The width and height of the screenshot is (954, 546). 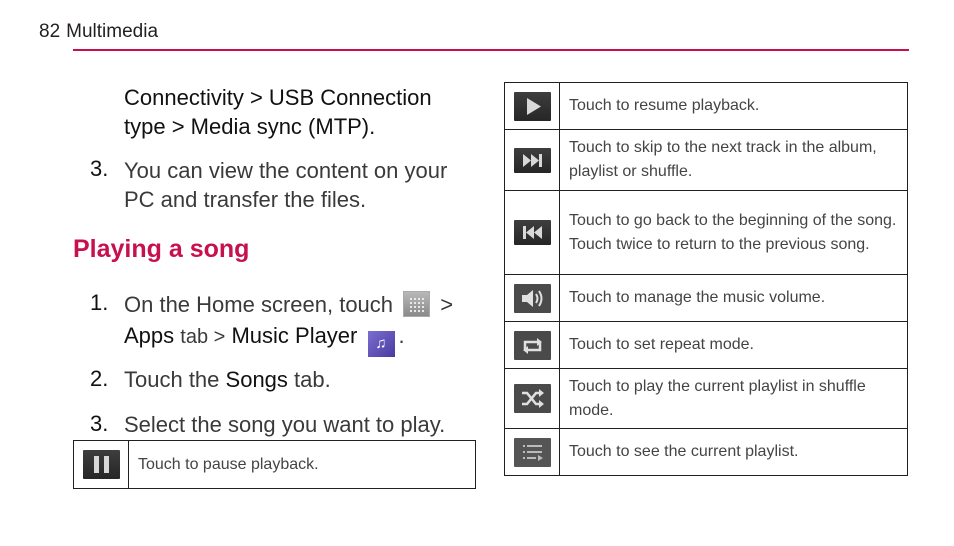 I want to click on play-icon, so click(x=532, y=106).